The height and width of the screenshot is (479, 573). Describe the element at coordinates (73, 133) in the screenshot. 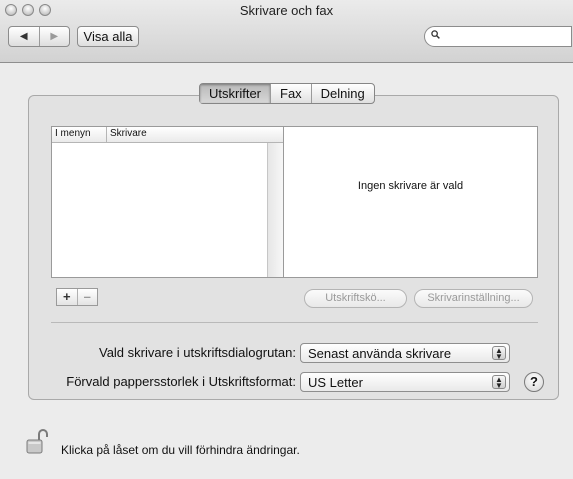

I see `column-header-in-menu: I menyn` at that location.